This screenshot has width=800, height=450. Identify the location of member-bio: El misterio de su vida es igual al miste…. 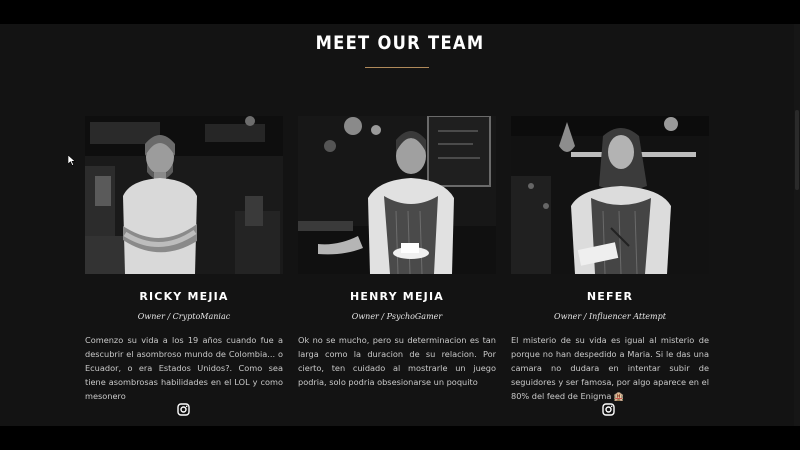
(610, 368).